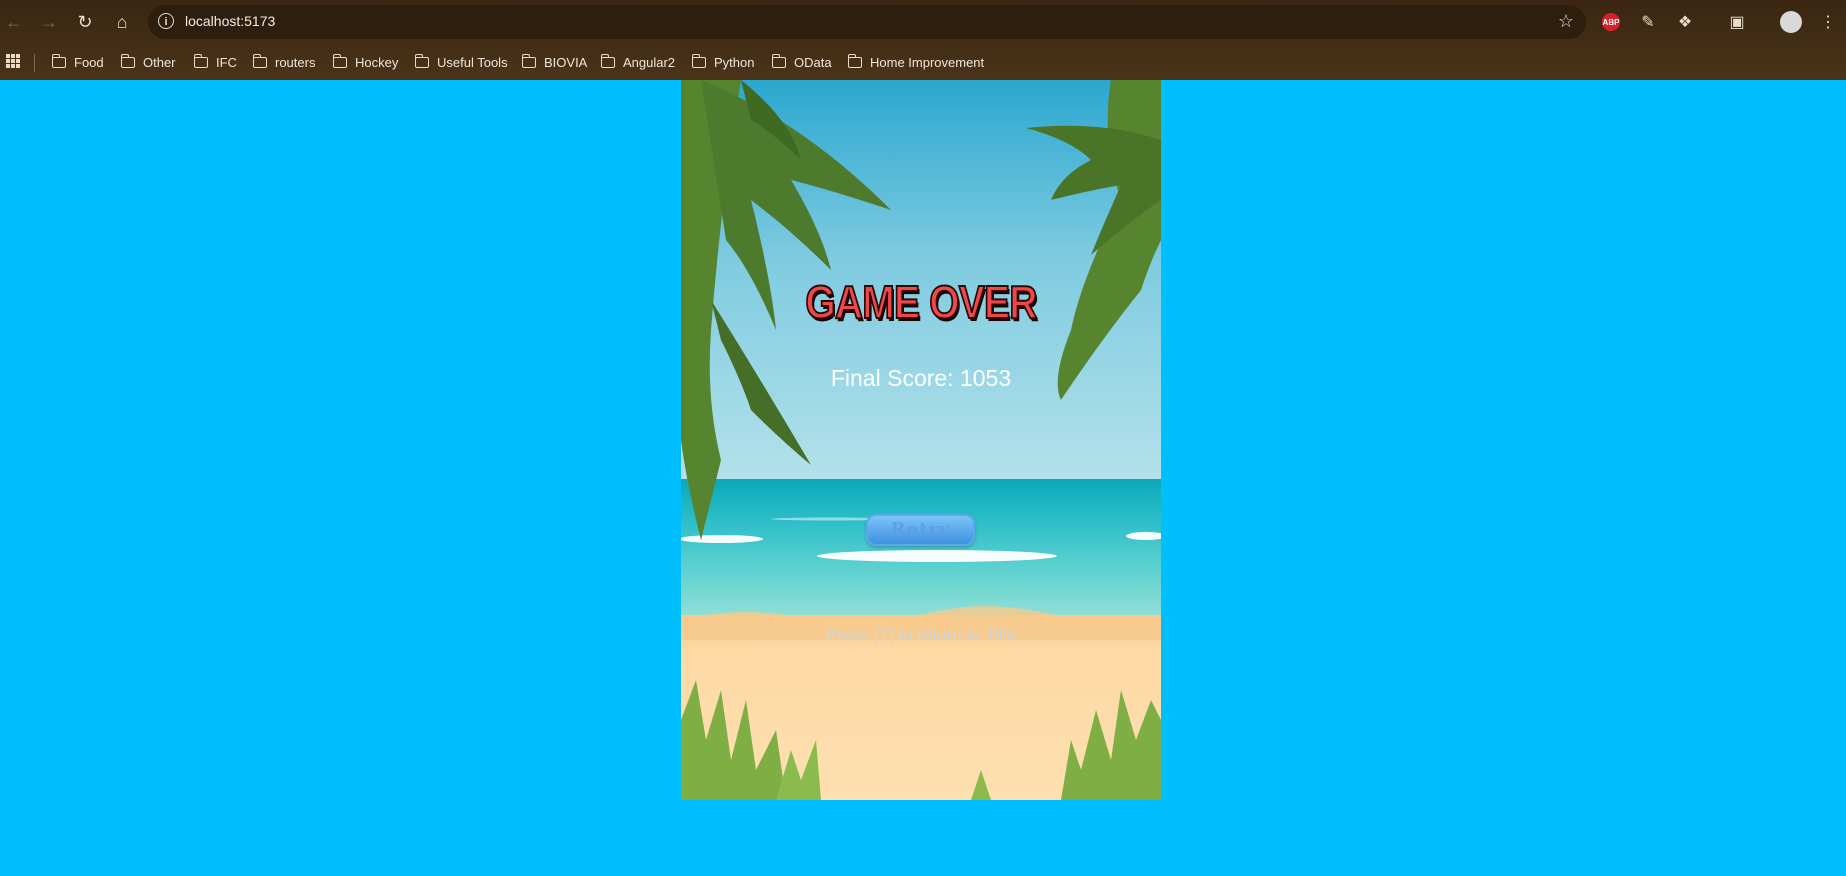 This screenshot has width=1846, height=876. What do you see at coordinates (365, 62) in the screenshot?
I see `bookmark-folder: Hockey` at bounding box center [365, 62].